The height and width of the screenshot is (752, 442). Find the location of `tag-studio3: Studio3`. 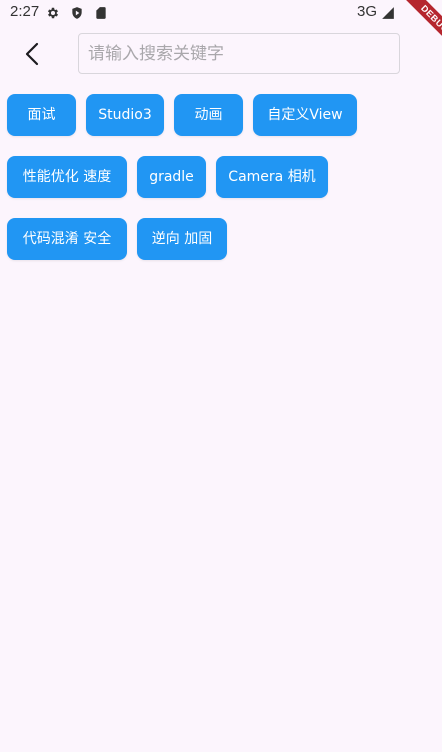

tag-studio3: Studio3 is located at coordinates (125, 115).